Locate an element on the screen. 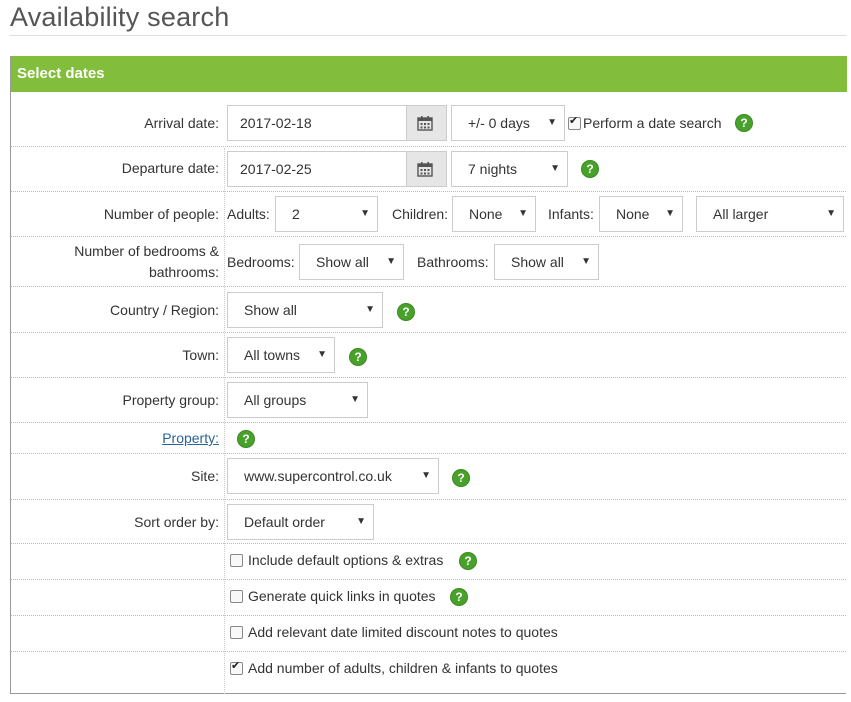 The width and height of the screenshot is (851, 702). children-select: None ▼ is located at coordinates (494, 214).